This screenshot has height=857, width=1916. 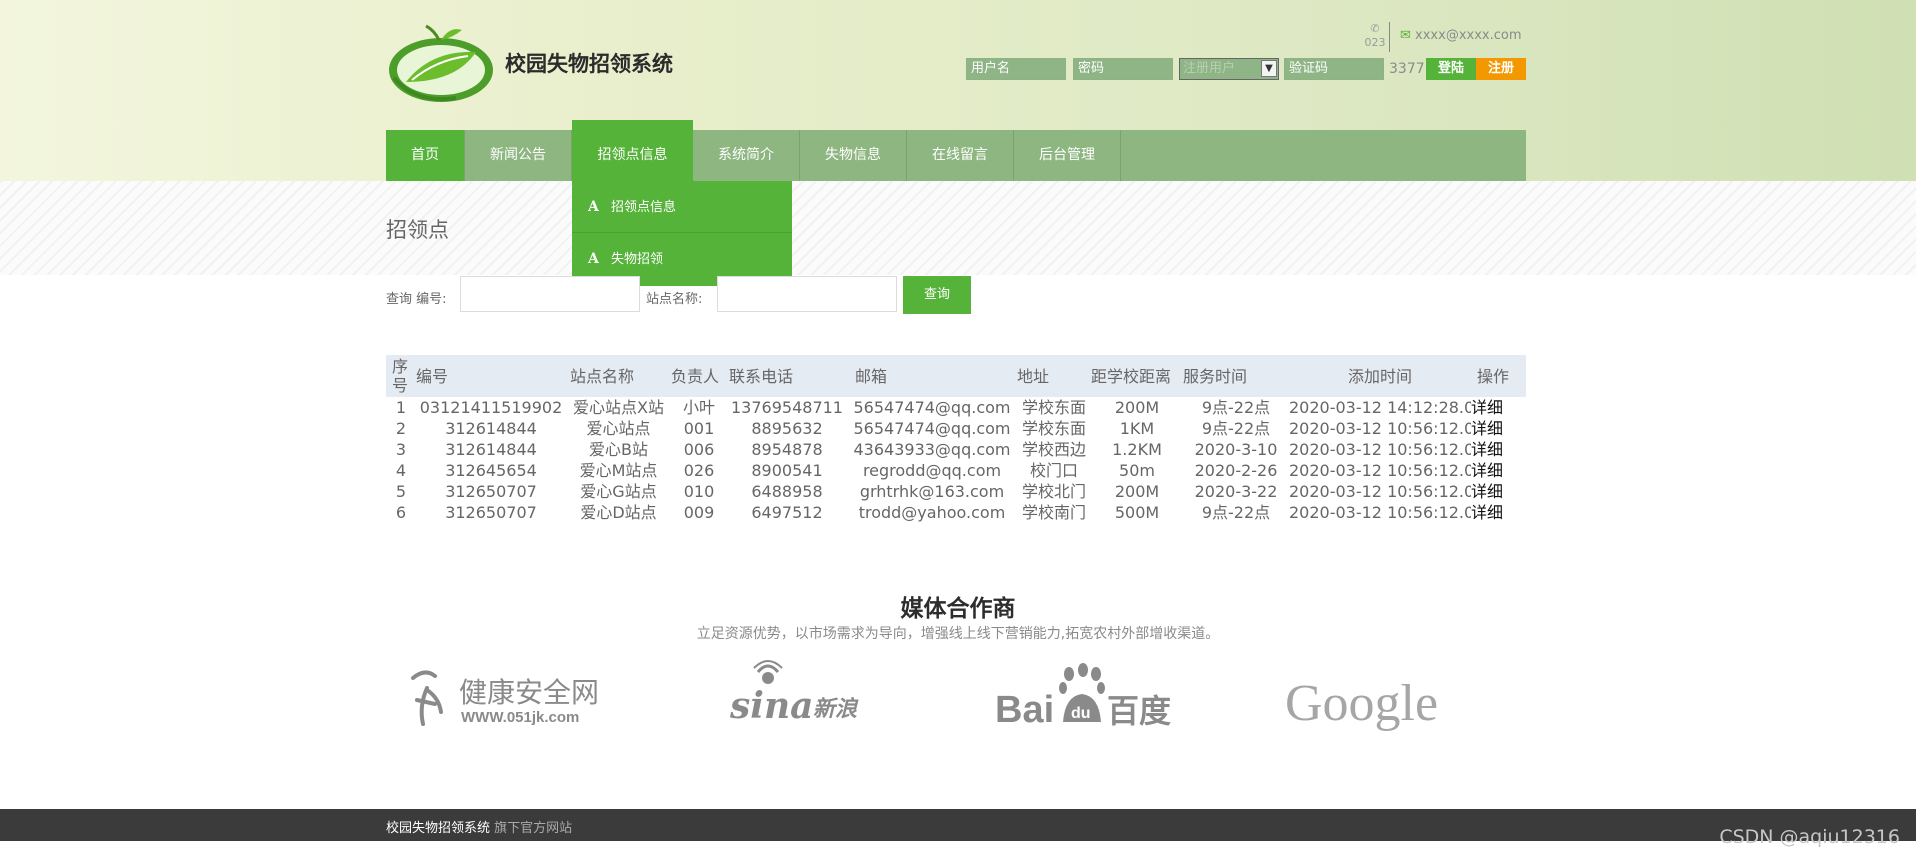 I want to click on footer-text: 校园失物招领系统 旗下官方网站, so click(x=479, y=826).